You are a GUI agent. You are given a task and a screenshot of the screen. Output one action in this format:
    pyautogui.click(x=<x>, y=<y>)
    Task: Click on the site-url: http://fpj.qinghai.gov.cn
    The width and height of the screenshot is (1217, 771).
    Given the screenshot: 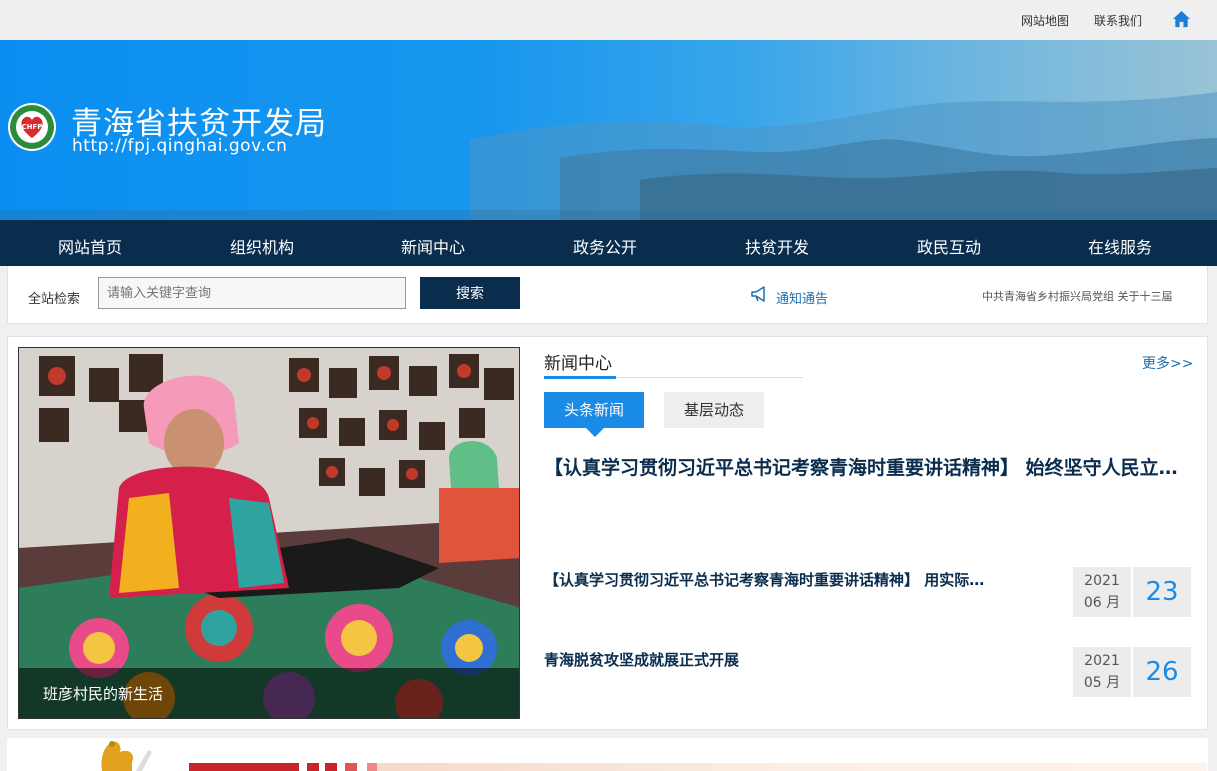 What is the action you would take?
    pyautogui.click(x=180, y=146)
    